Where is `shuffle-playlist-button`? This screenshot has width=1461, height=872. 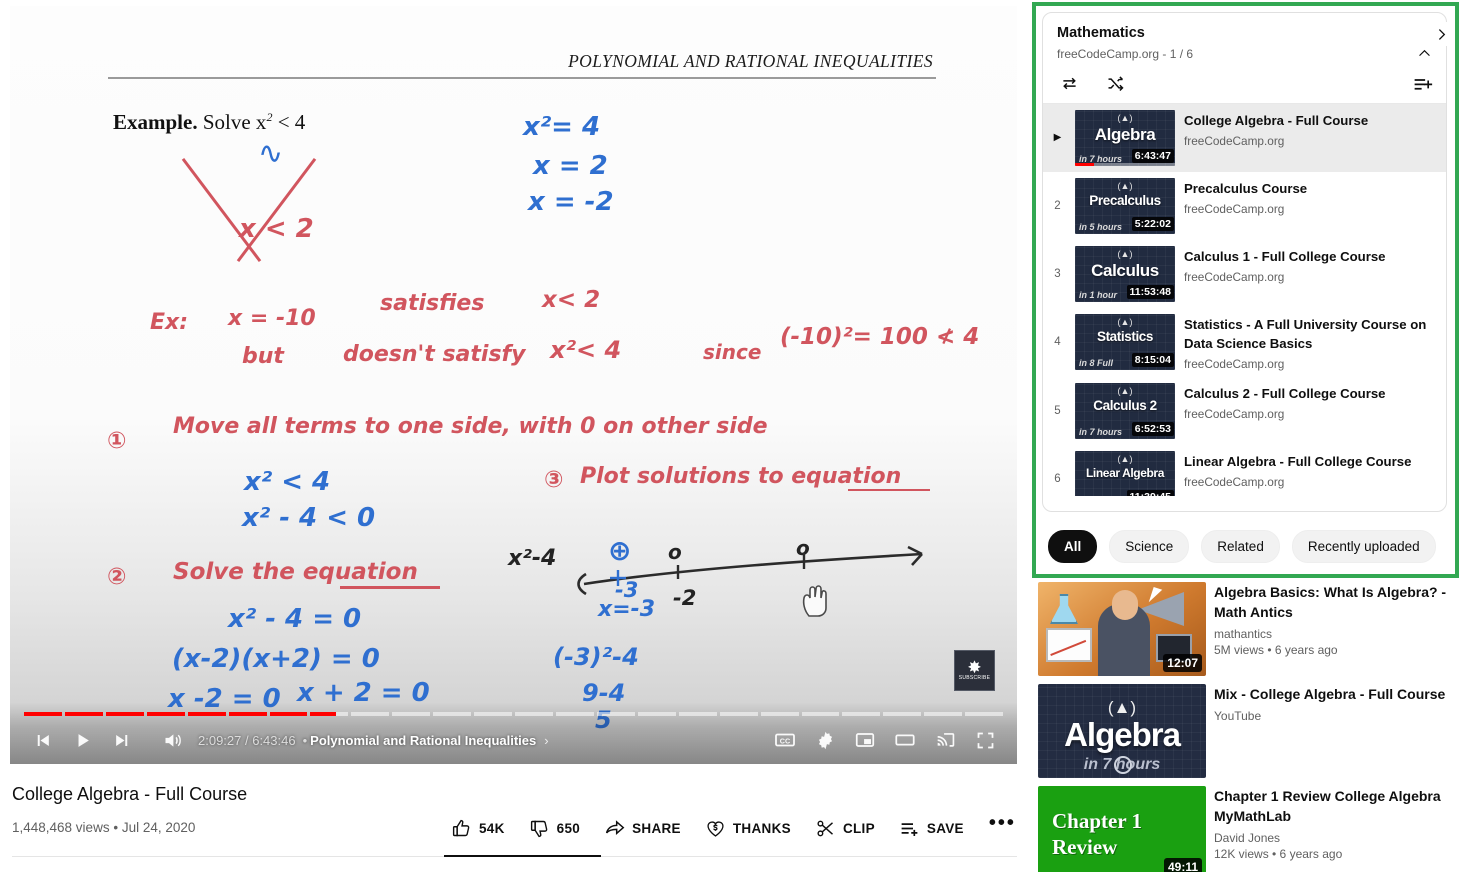 shuffle-playlist-button is located at coordinates (1115, 83).